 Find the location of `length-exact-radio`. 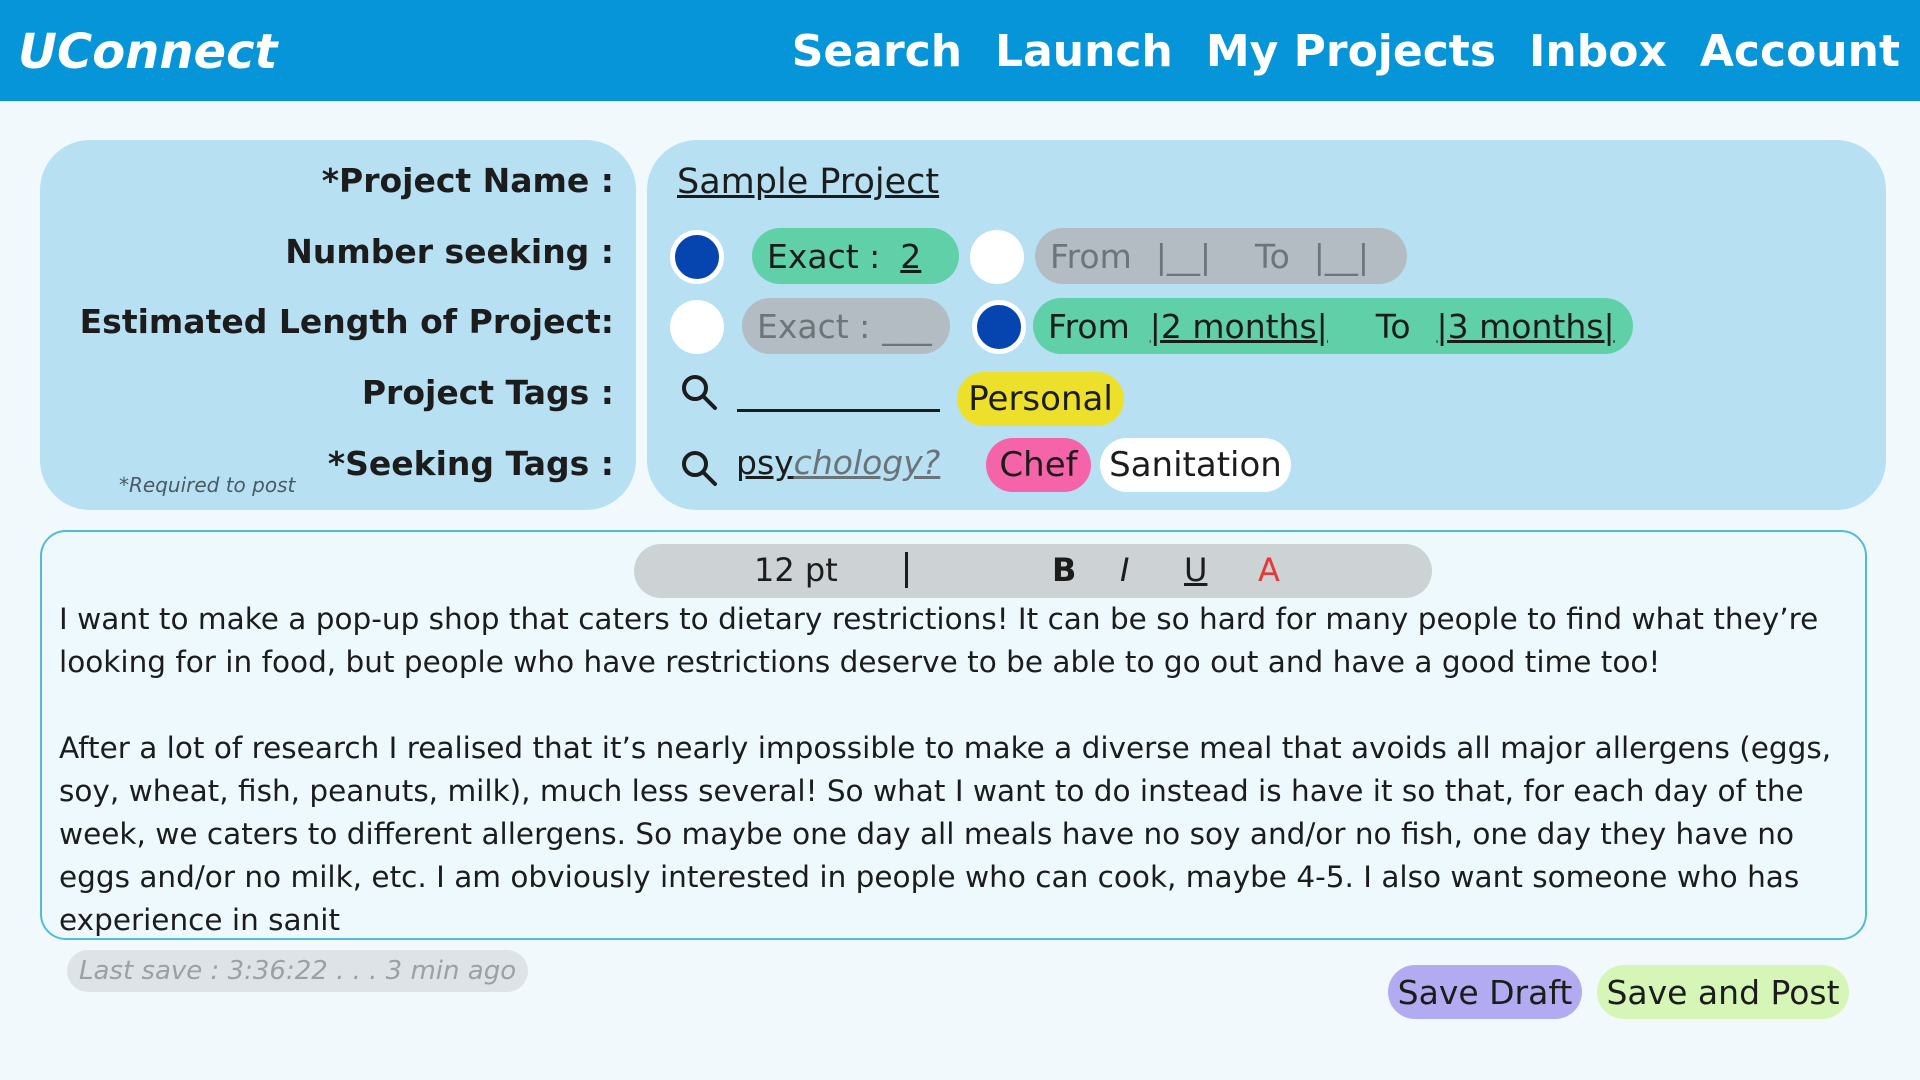

length-exact-radio is located at coordinates (697, 327).